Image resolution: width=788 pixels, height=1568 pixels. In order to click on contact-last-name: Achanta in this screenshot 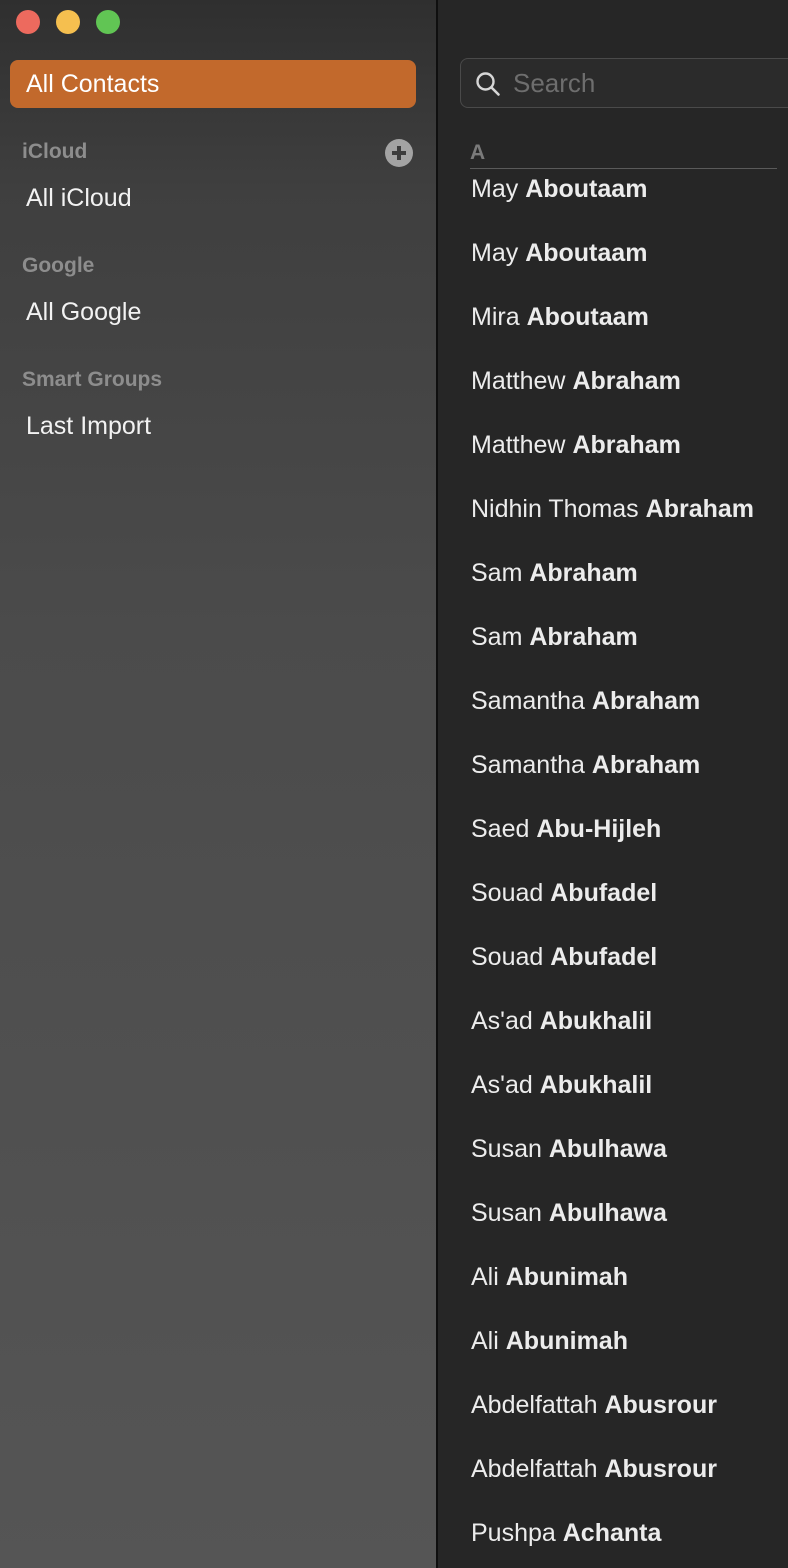, I will do `click(612, 1533)`.